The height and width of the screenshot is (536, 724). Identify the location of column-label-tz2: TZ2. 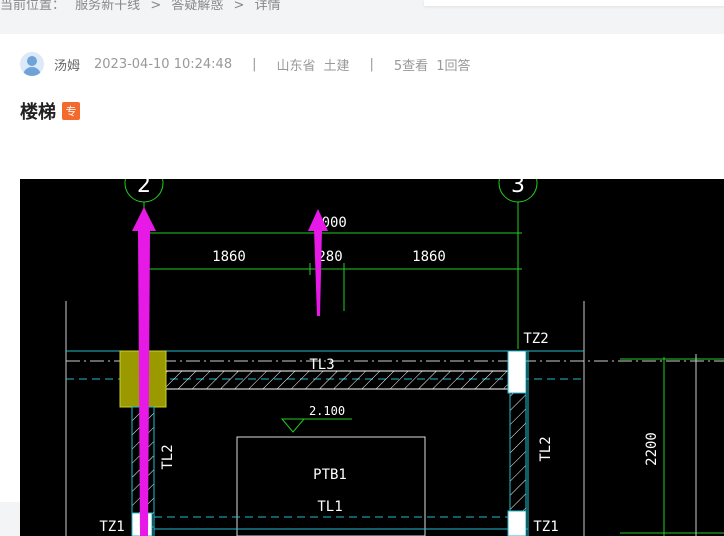
(535, 339).